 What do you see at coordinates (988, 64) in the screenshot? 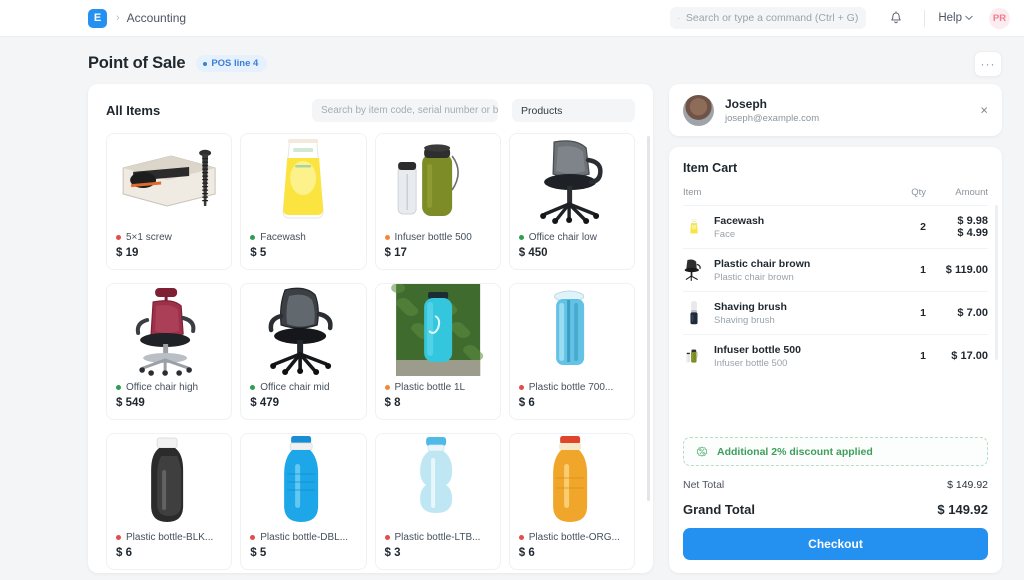
I see `page-actions-menu-button: ···` at bounding box center [988, 64].